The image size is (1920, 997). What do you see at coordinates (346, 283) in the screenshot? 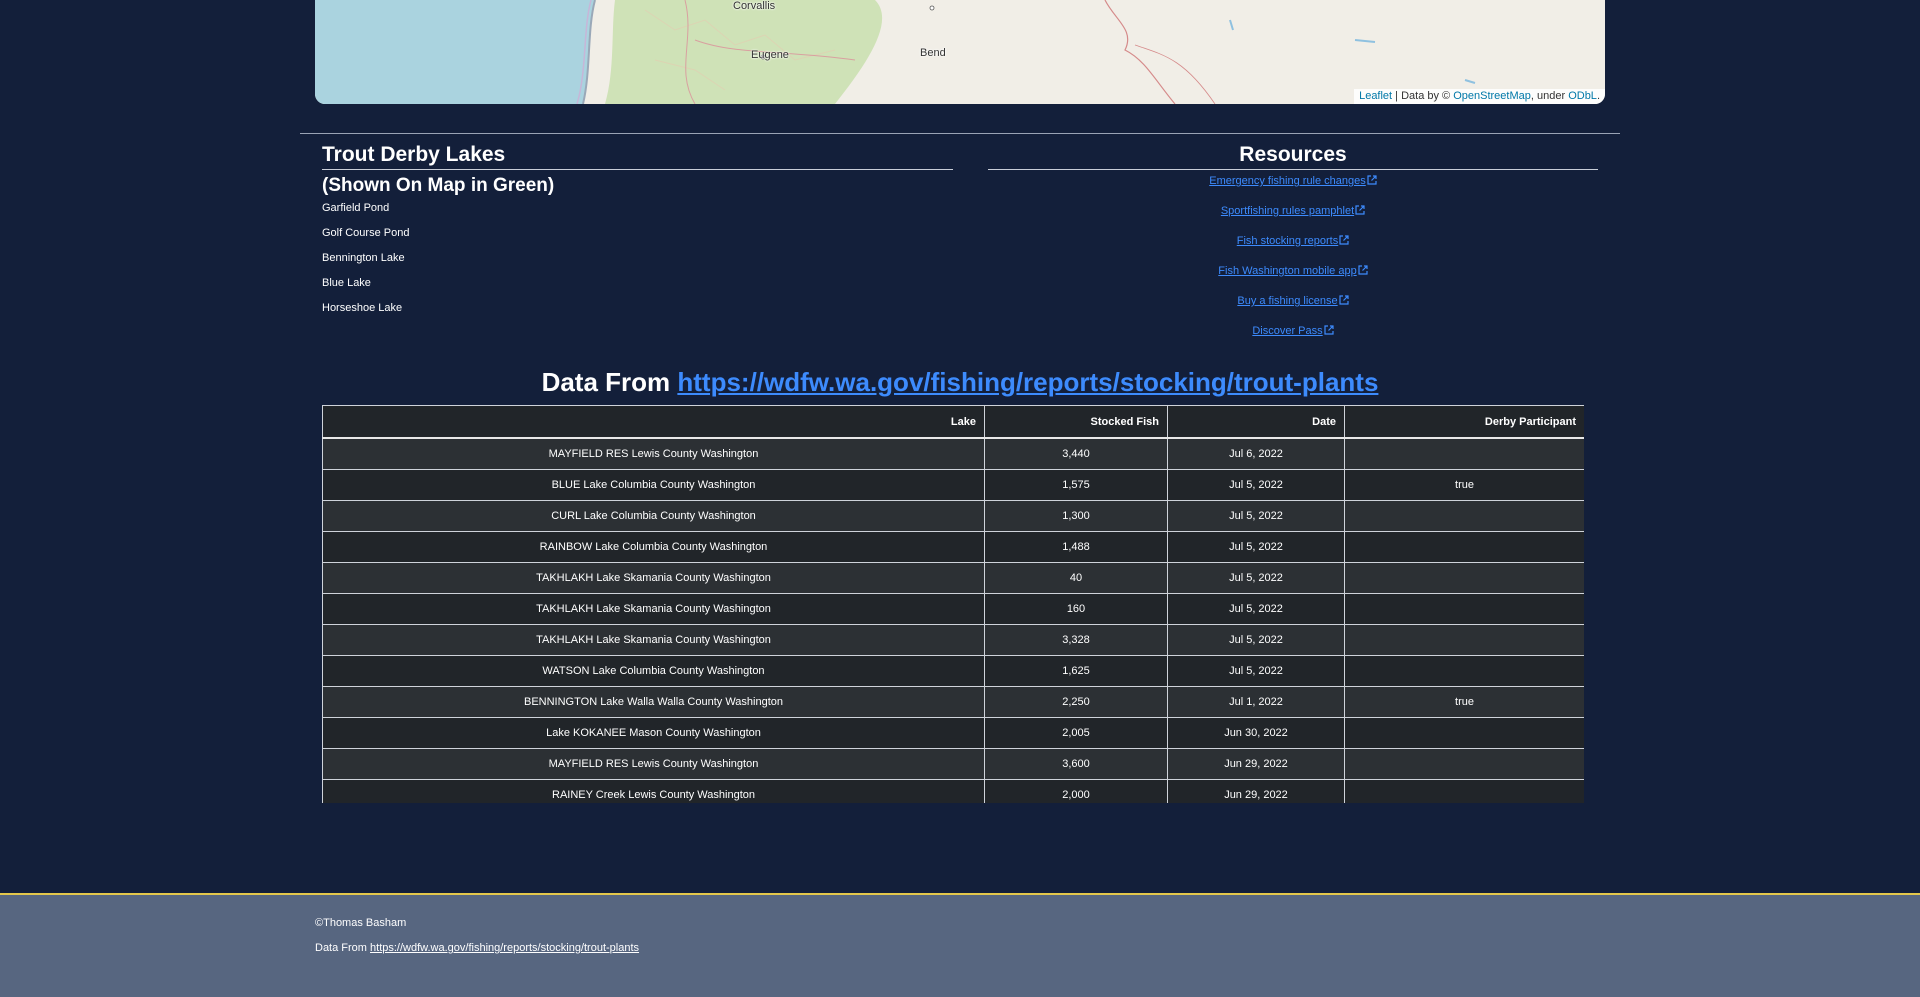
I see `derby-lake-item: Blue Lake` at bounding box center [346, 283].